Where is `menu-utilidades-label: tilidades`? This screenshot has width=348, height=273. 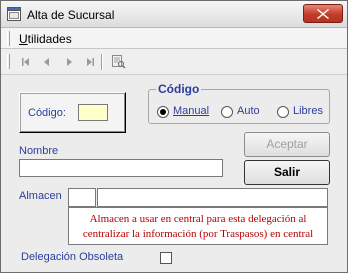
menu-utilidades-label: tilidades is located at coordinates (49, 39).